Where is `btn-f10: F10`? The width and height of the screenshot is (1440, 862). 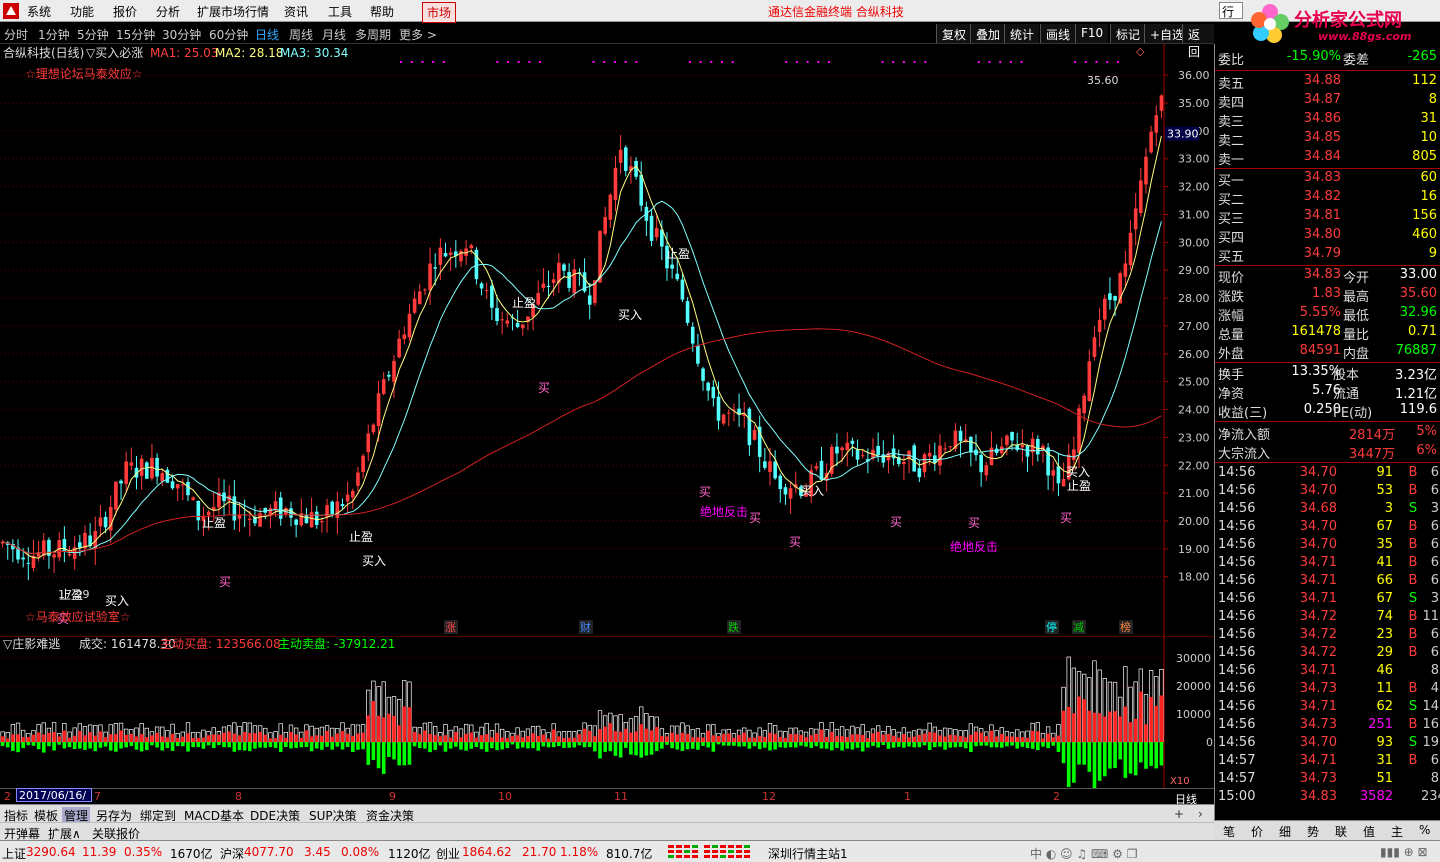
btn-f10: F10 is located at coordinates (1092, 33).